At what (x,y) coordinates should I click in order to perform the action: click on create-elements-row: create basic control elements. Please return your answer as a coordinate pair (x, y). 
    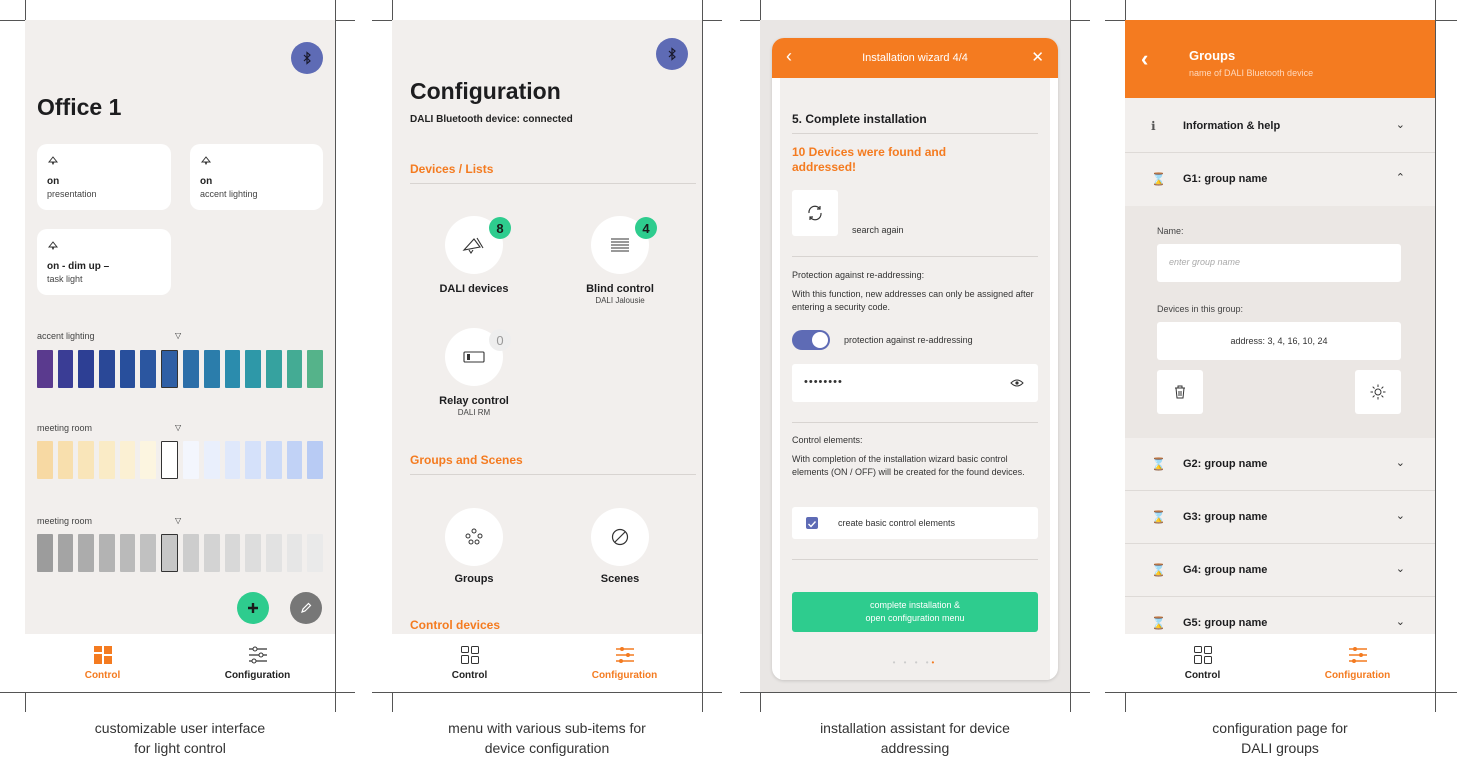
    Looking at the image, I should click on (915, 523).